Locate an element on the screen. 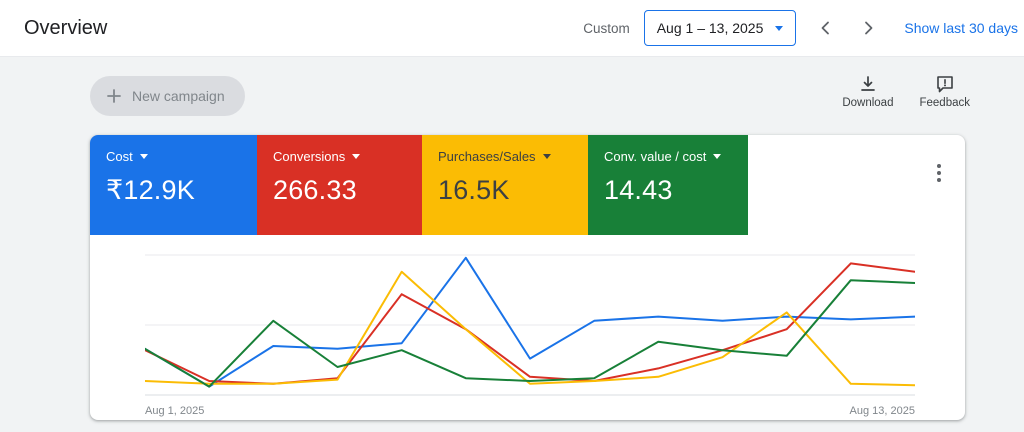 This screenshot has height=432, width=1024. metric-tile-cost: Cost ₹12.9K is located at coordinates (173, 185).